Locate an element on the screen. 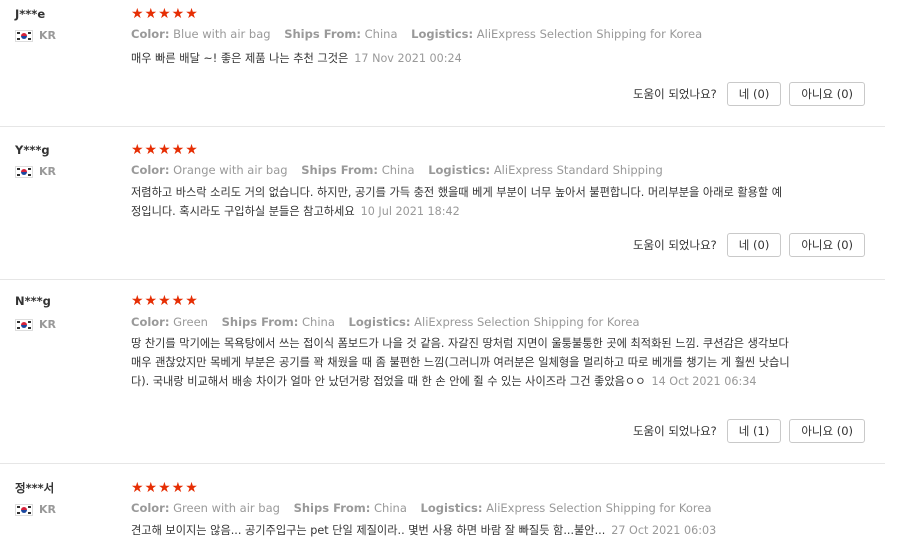  review-date: 10 Jul 2021 18:42 is located at coordinates (410, 211).